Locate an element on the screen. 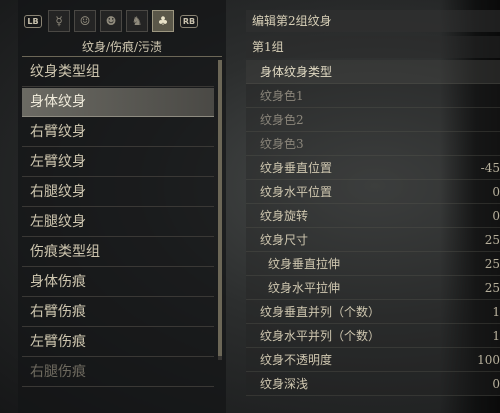 Image resolution: width=500 pixels, height=413 pixels. lb-label: LB is located at coordinates (33, 21).